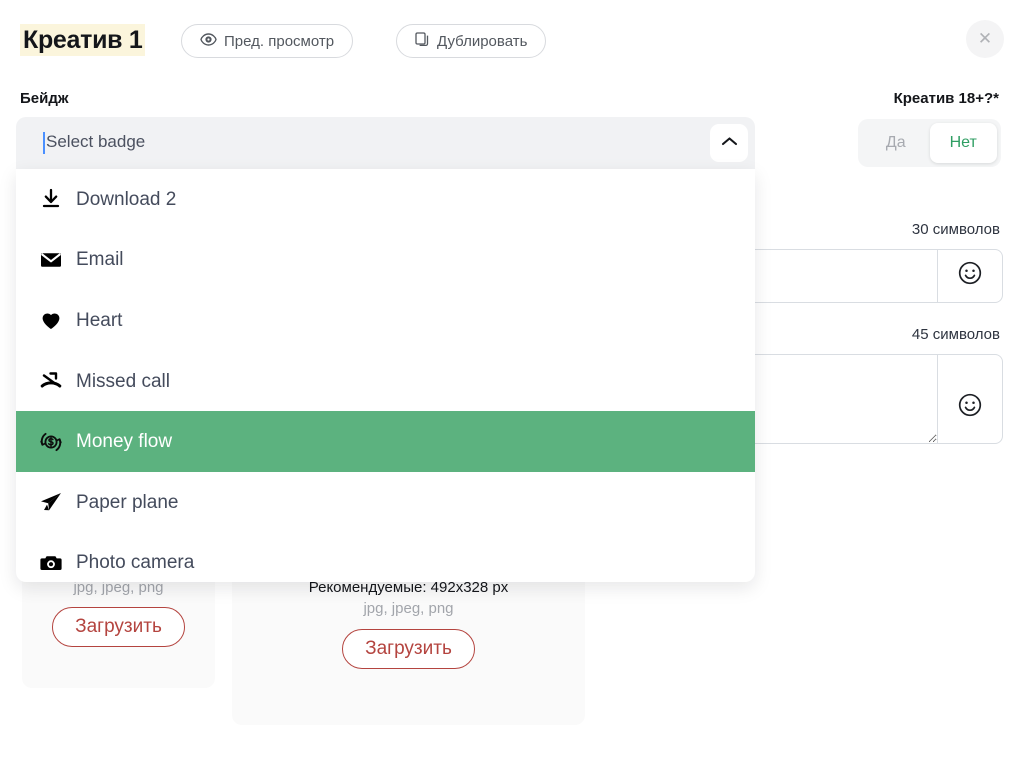 The height and width of the screenshot is (764, 1024). What do you see at coordinates (482, 41) in the screenshot?
I see `duplicate-button-label: Дублировать` at bounding box center [482, 41].